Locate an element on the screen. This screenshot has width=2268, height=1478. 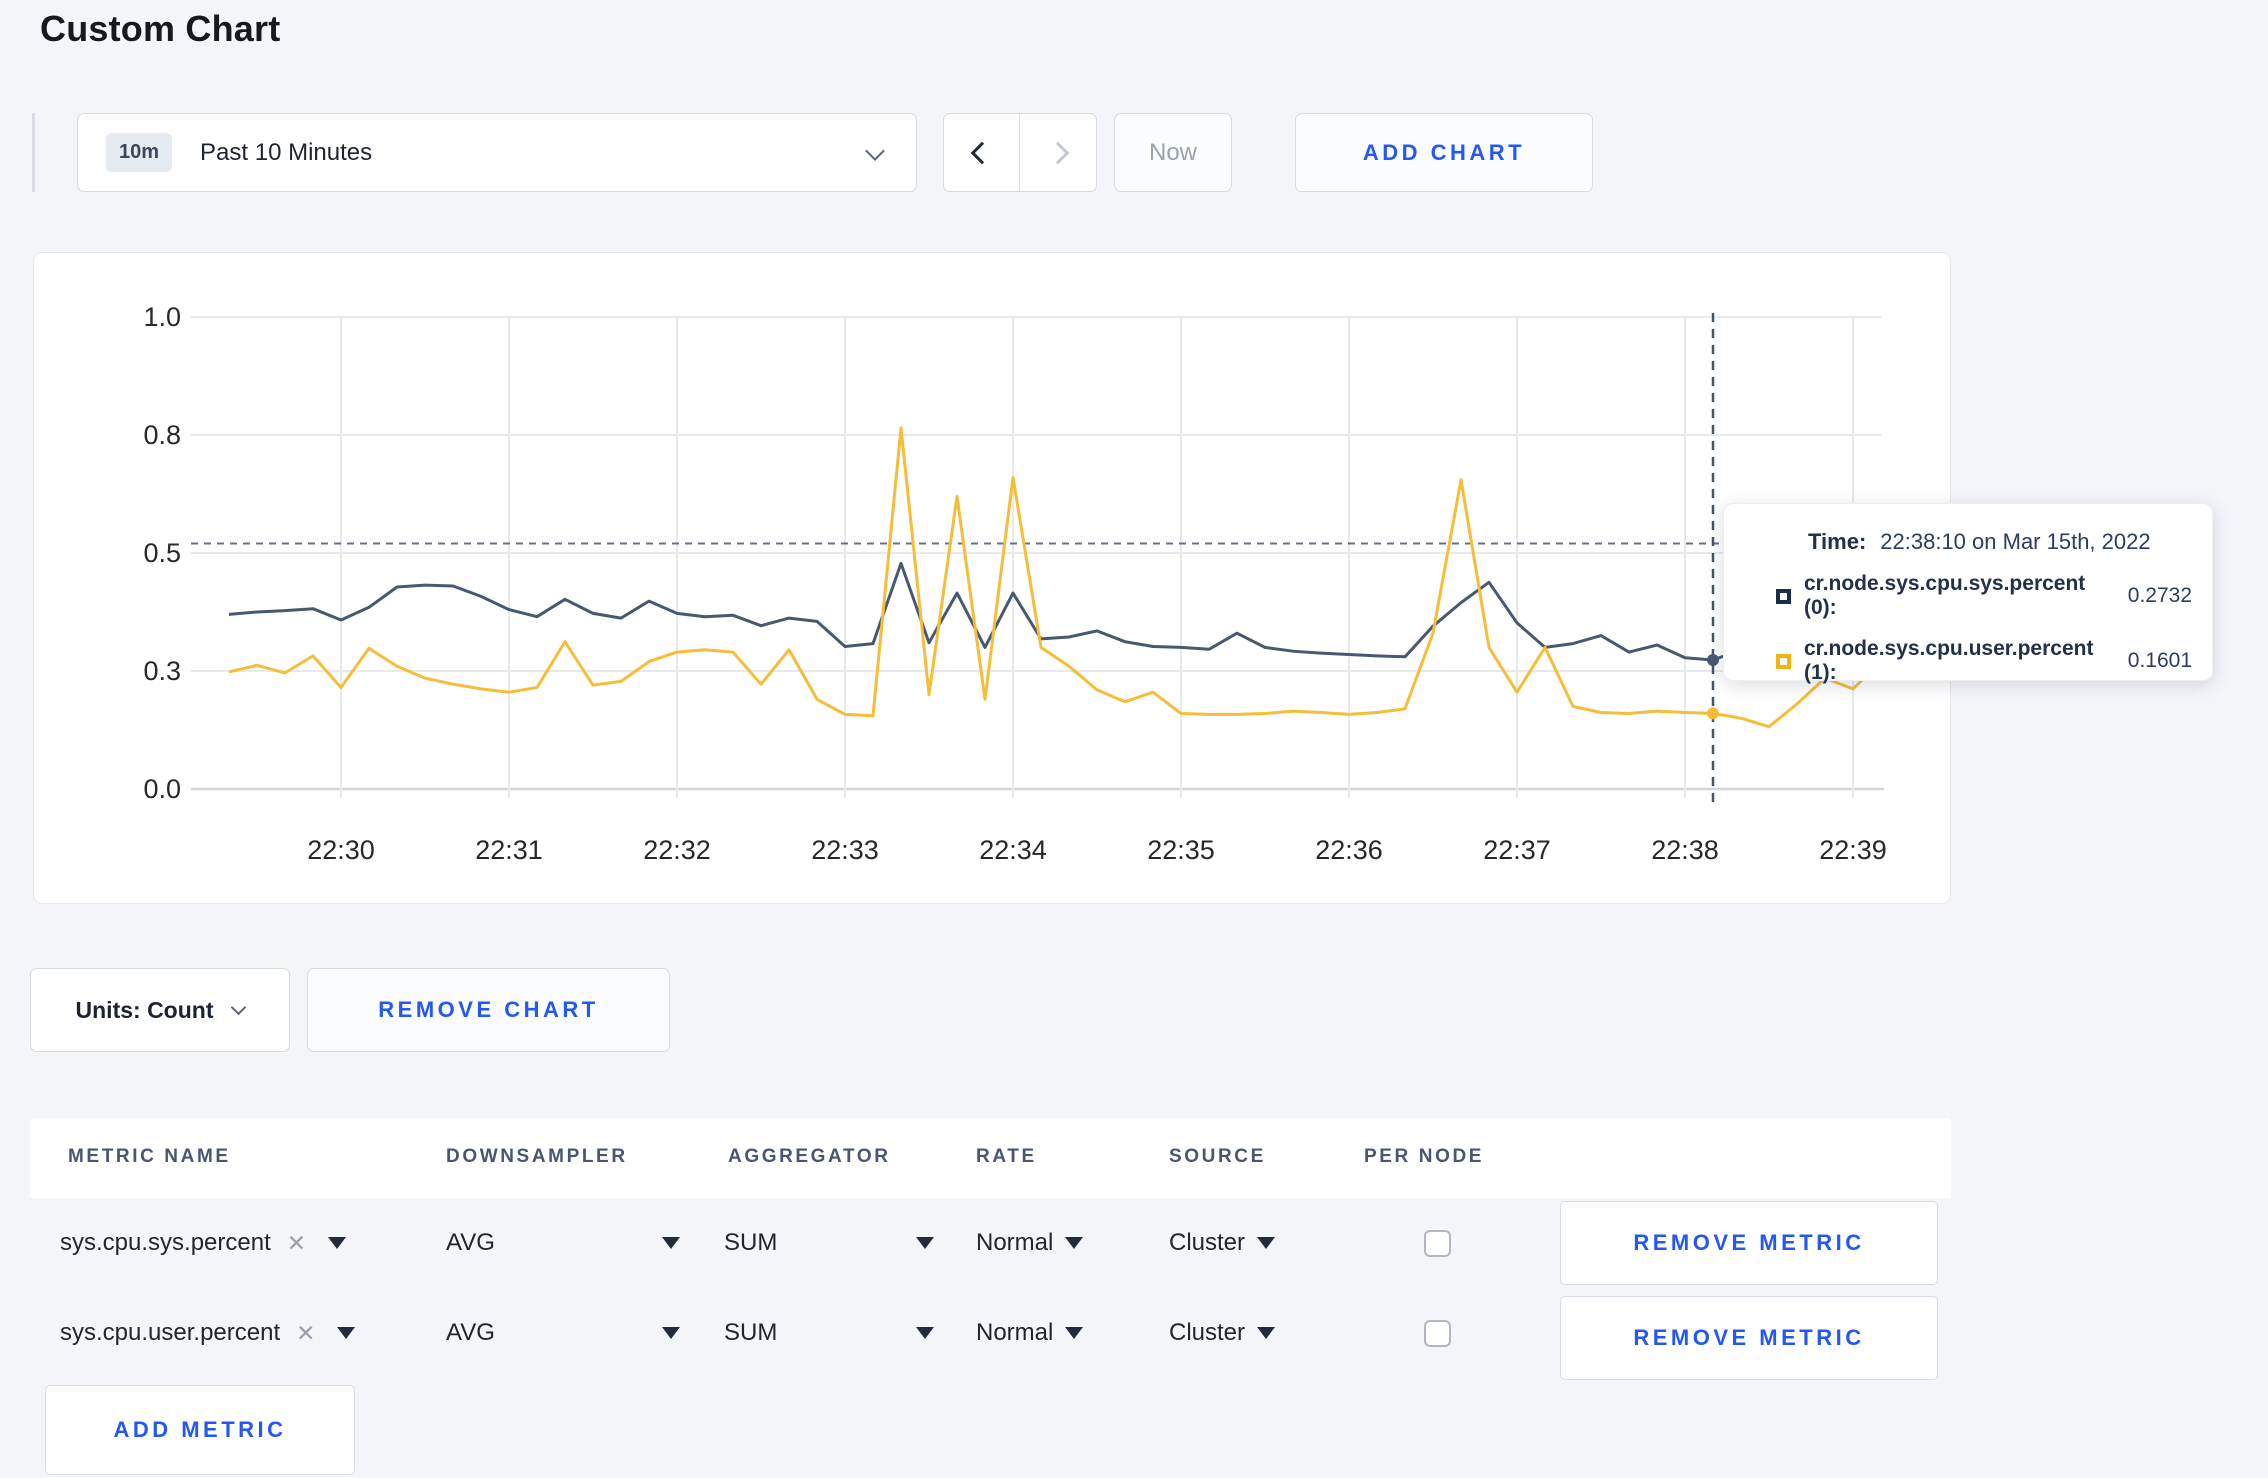
units-label: Units: Count is located at coordinates (144, 1009).